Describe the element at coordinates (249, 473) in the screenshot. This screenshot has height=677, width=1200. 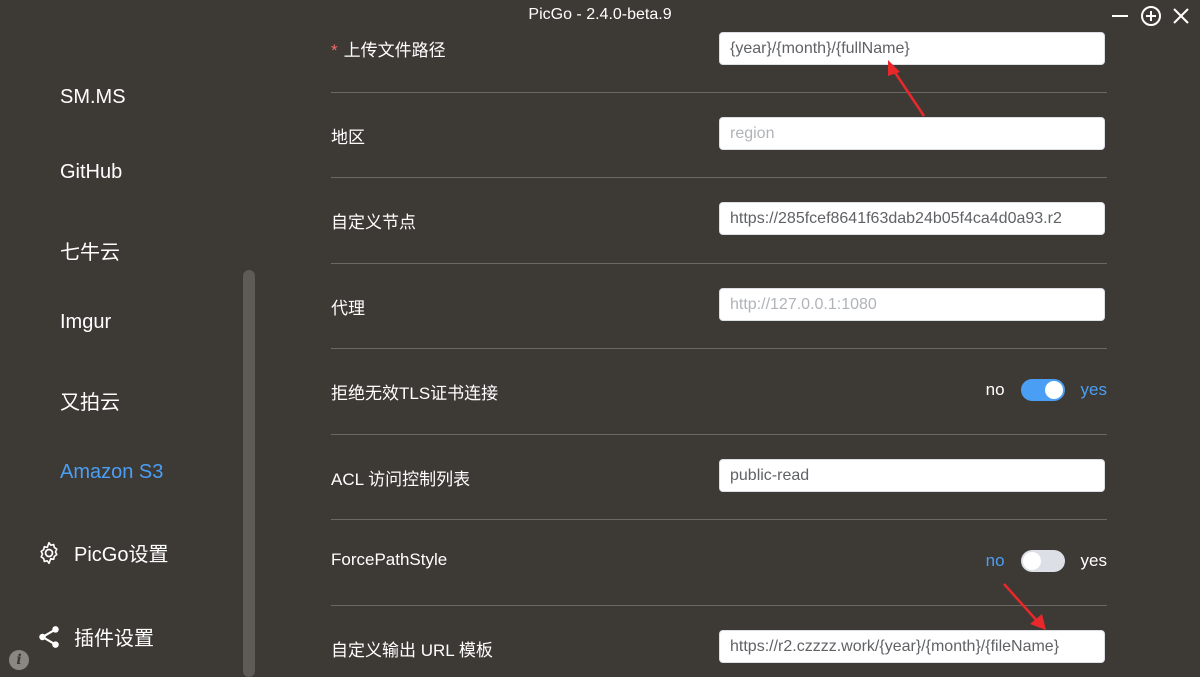
I see `sidebar-scrollbar` at that location.